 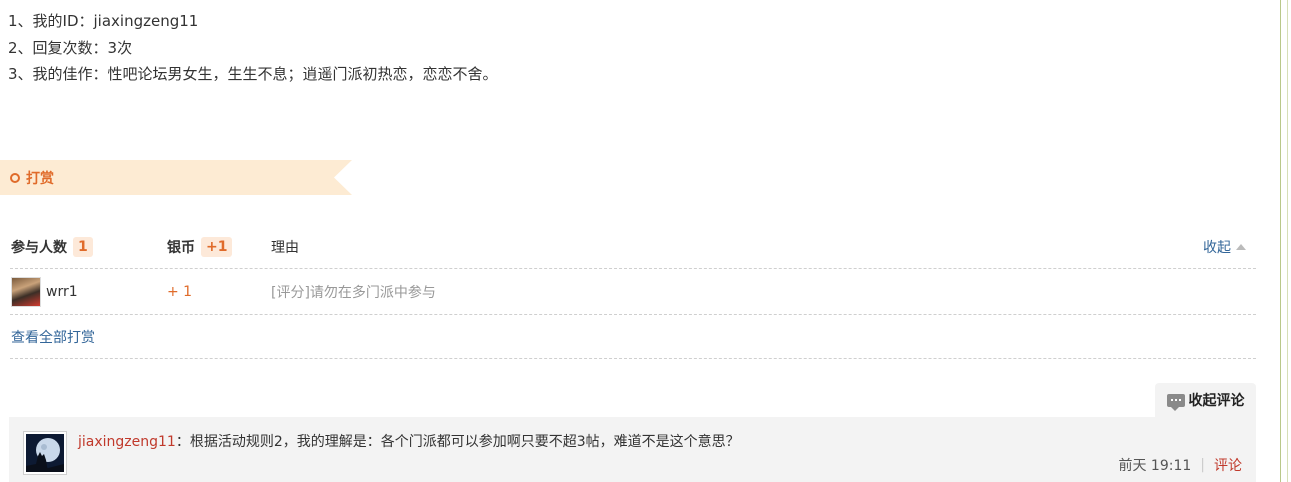 I want to click on wolf-moon-avatar-image, so click(x=45, y=453).